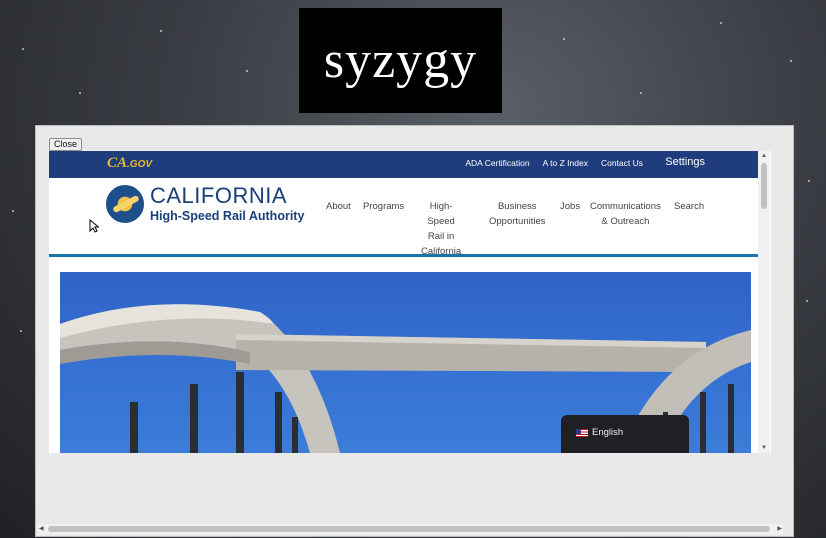 The image size is (826, 538). I want to click on horizontal-scroll-thumb, so click(409, 529).